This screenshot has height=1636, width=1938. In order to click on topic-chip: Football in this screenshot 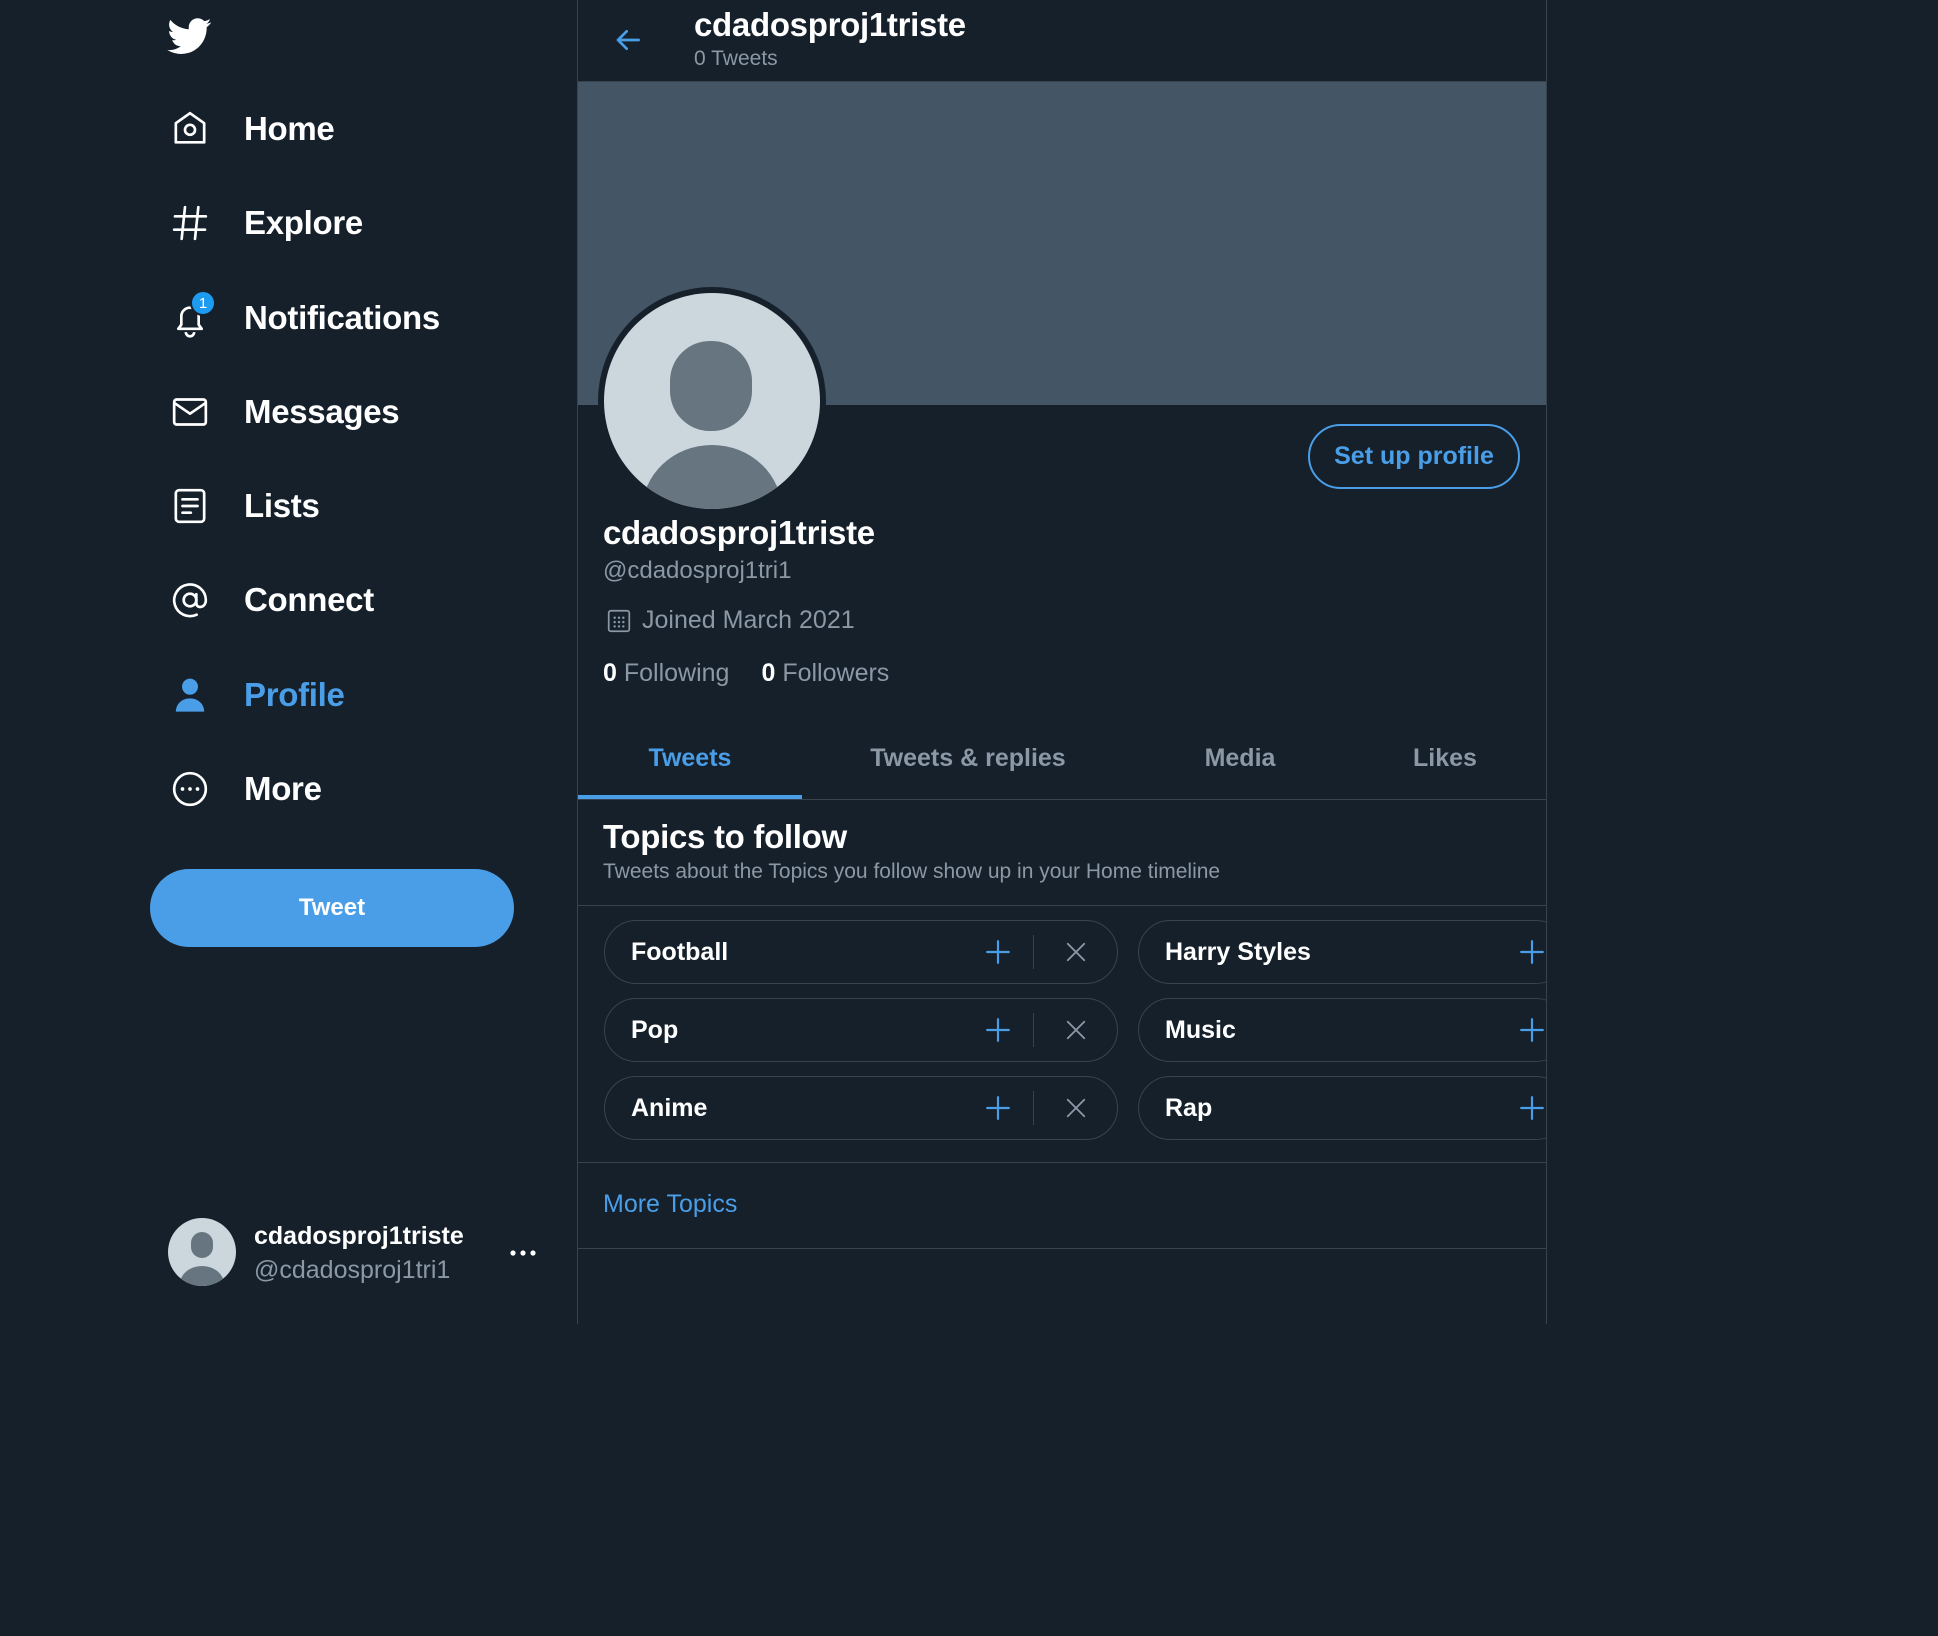, I will do `click(861, 952)`.